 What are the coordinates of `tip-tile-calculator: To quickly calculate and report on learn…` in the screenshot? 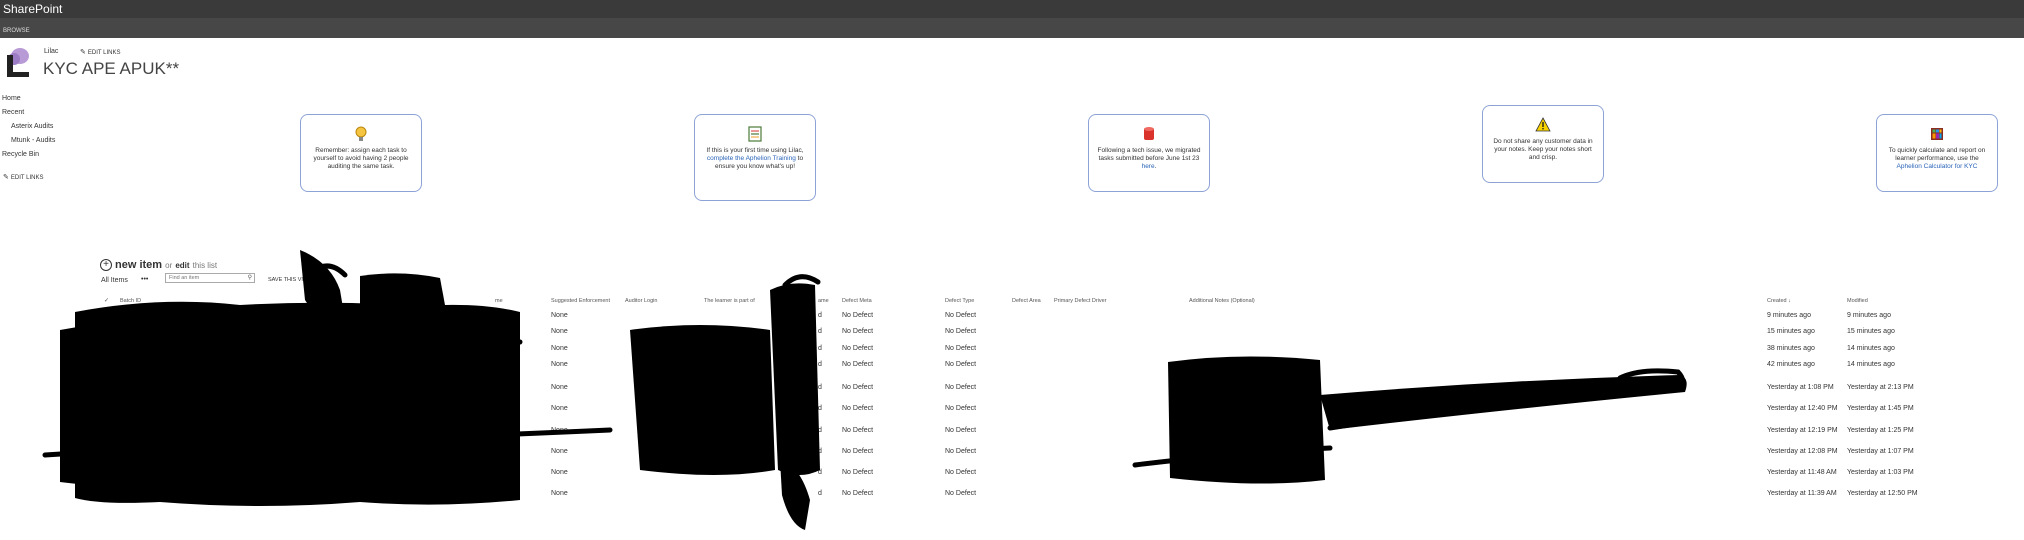 It's located at (1937, 153).